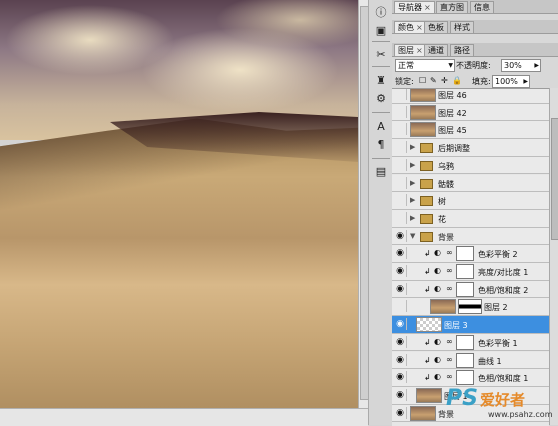  What do you see at coordinates (425, 65) in the screenshot?
I see `blend-mode-select: 正常 ▼` at bounding box center [425, 65].